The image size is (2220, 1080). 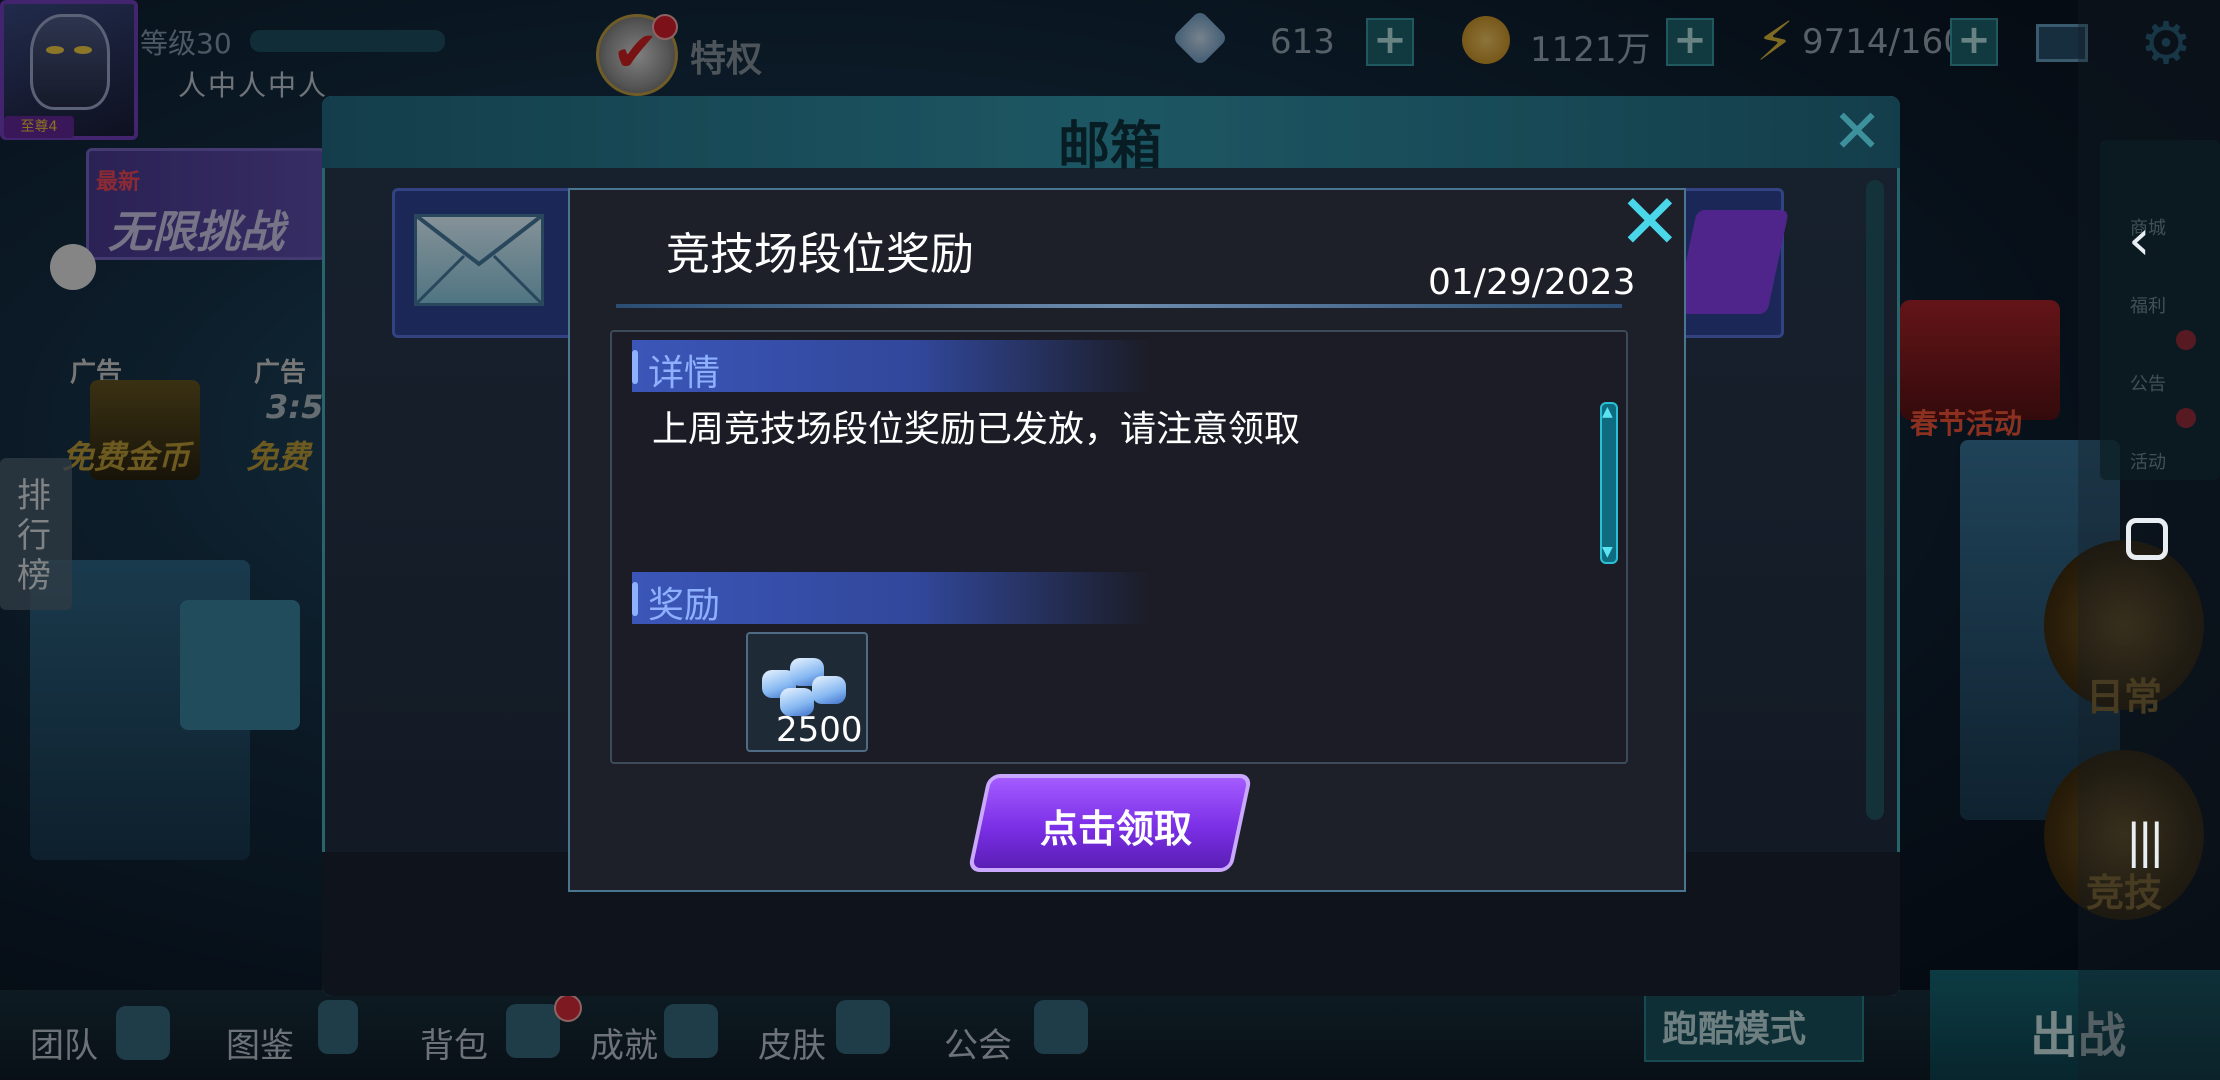 What do you see at coordinates (820, 254) in the screenshot?
I see `mail-title: 竞技场段位奖励` at bounding box center [820, 254].